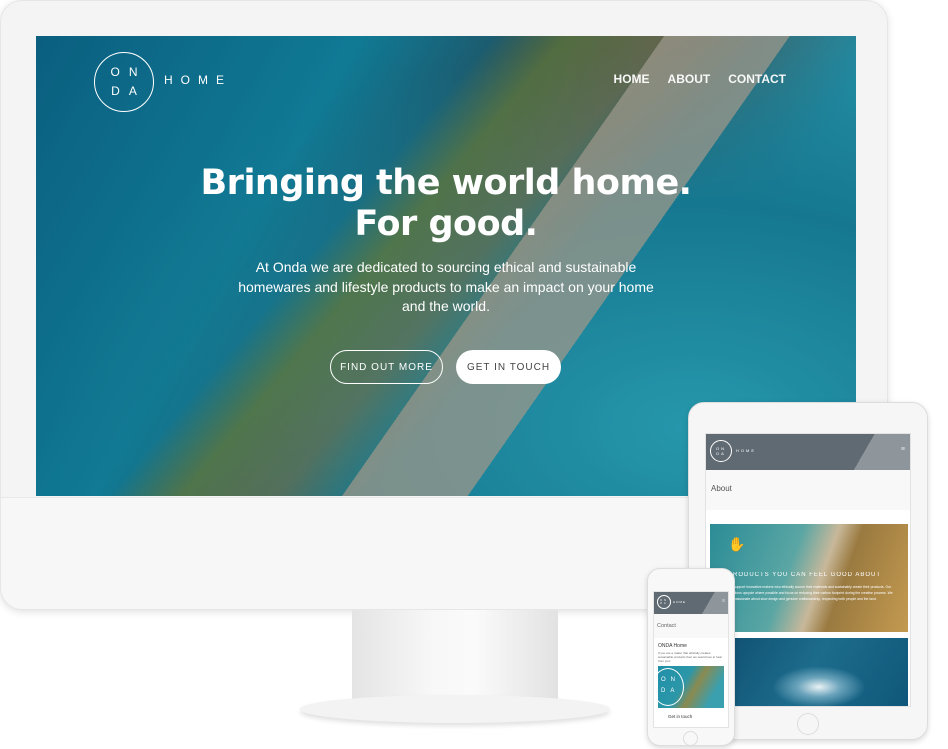  What do you see at coordinates (672, 646) in the screenshot?
I see `contact-heading: ONDA Home` at bounding box center [672, 646].